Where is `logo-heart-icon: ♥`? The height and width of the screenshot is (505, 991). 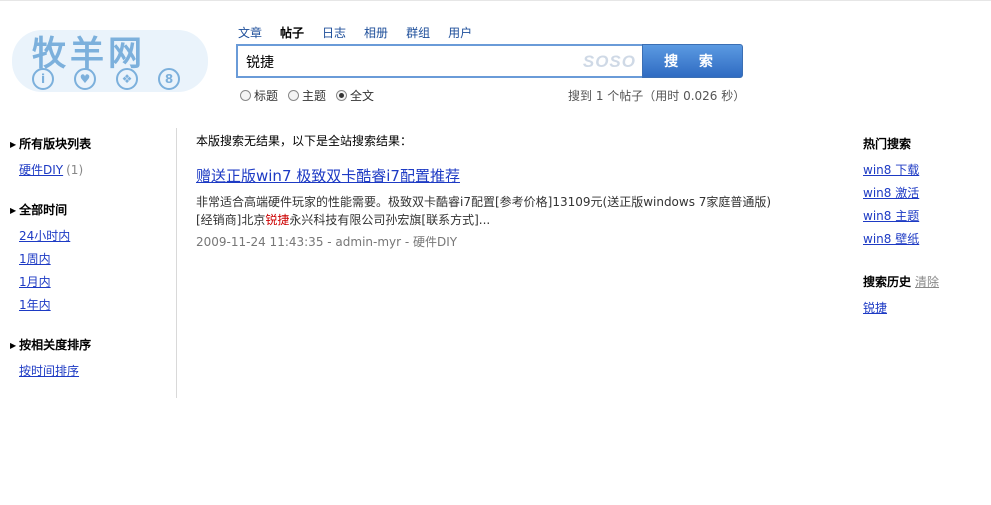 logo-heart-icon: ♥ is located at coordinates (85, 79).